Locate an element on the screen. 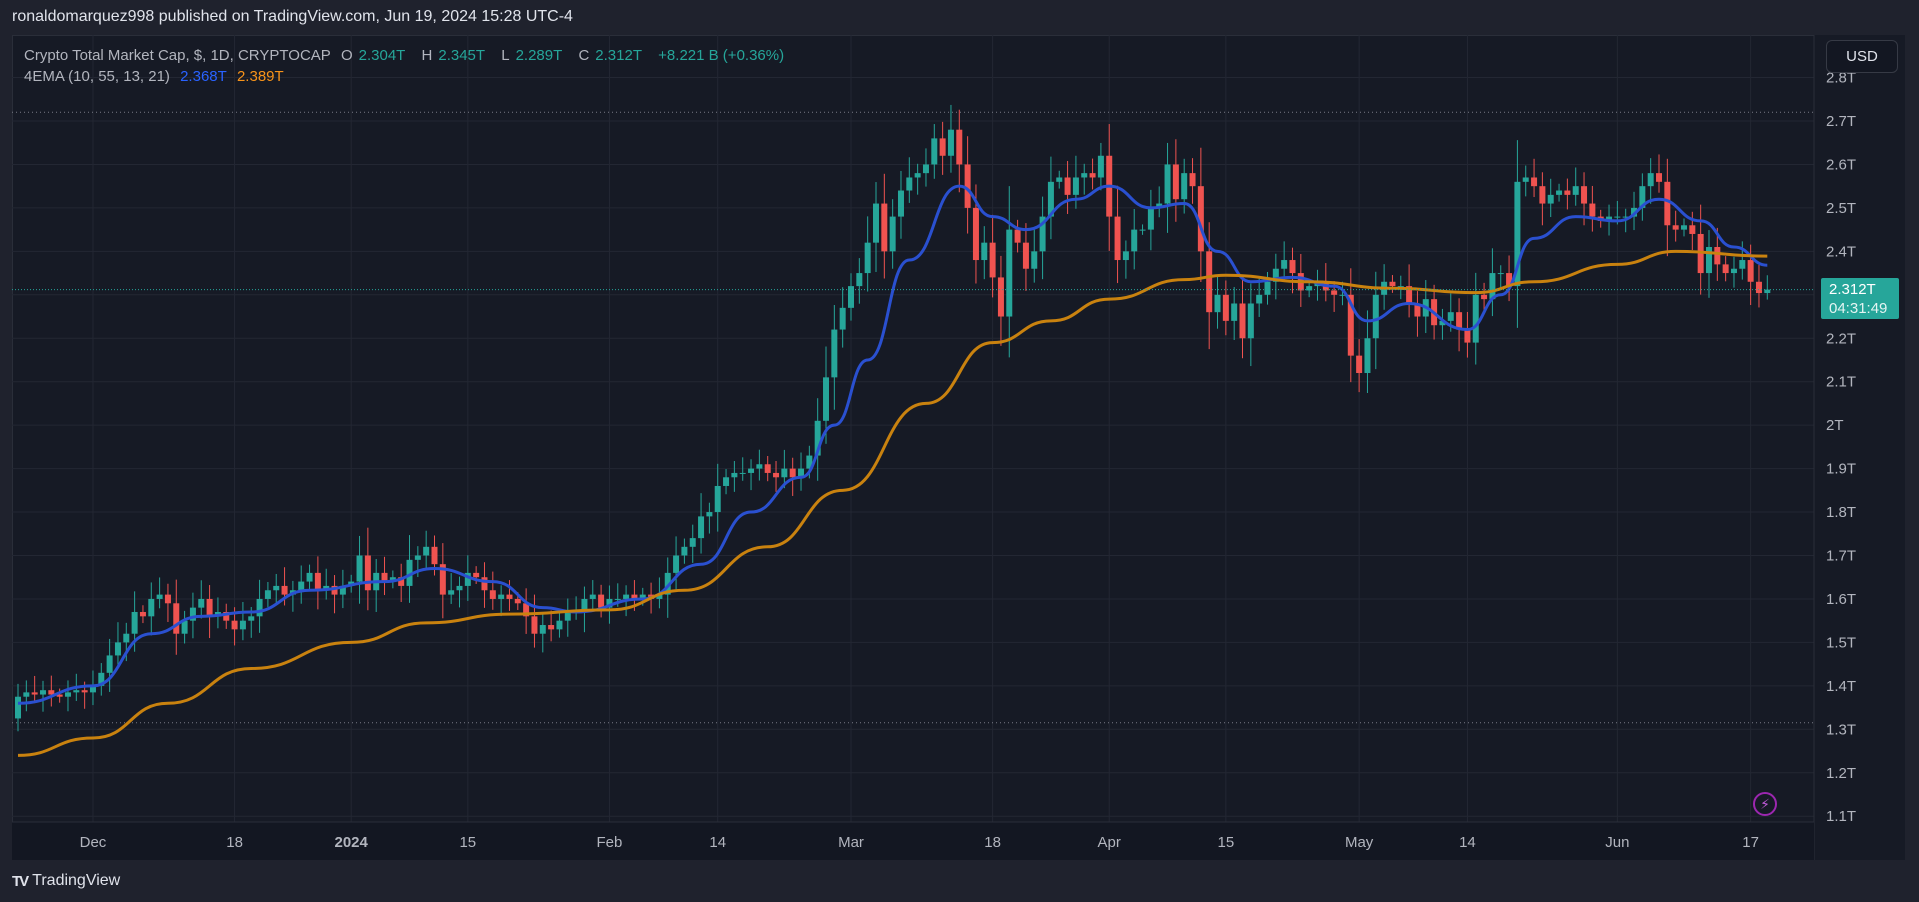 The image size is (1919, 902). last-price-tag: 2.312T 04:31:49 is located at coordinates (1860, 298).